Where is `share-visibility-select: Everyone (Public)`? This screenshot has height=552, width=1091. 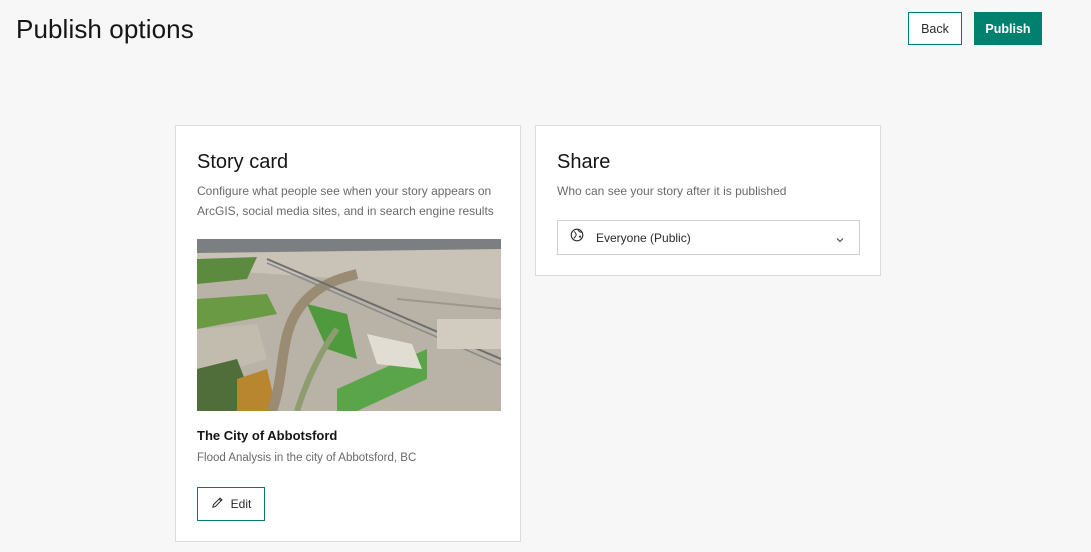
share-visibility-select: Everyone (Public) is located at coordinates (708, 237).